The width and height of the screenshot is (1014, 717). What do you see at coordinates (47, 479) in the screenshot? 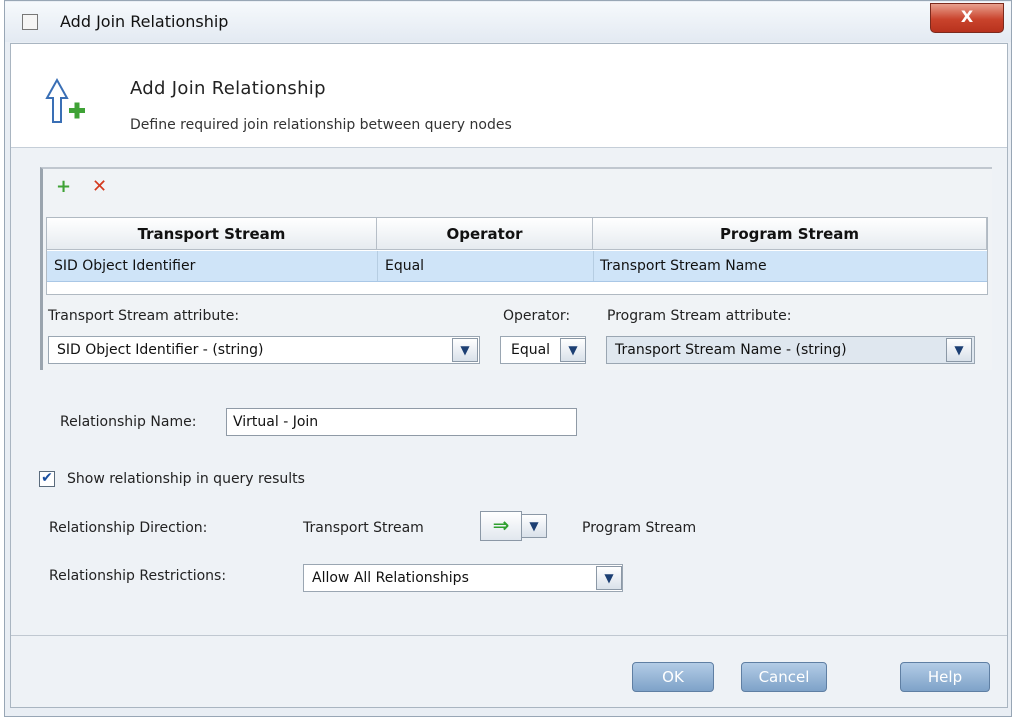
I see `show-in-results-checkbox: ✔` at bounding box center [47, 479].